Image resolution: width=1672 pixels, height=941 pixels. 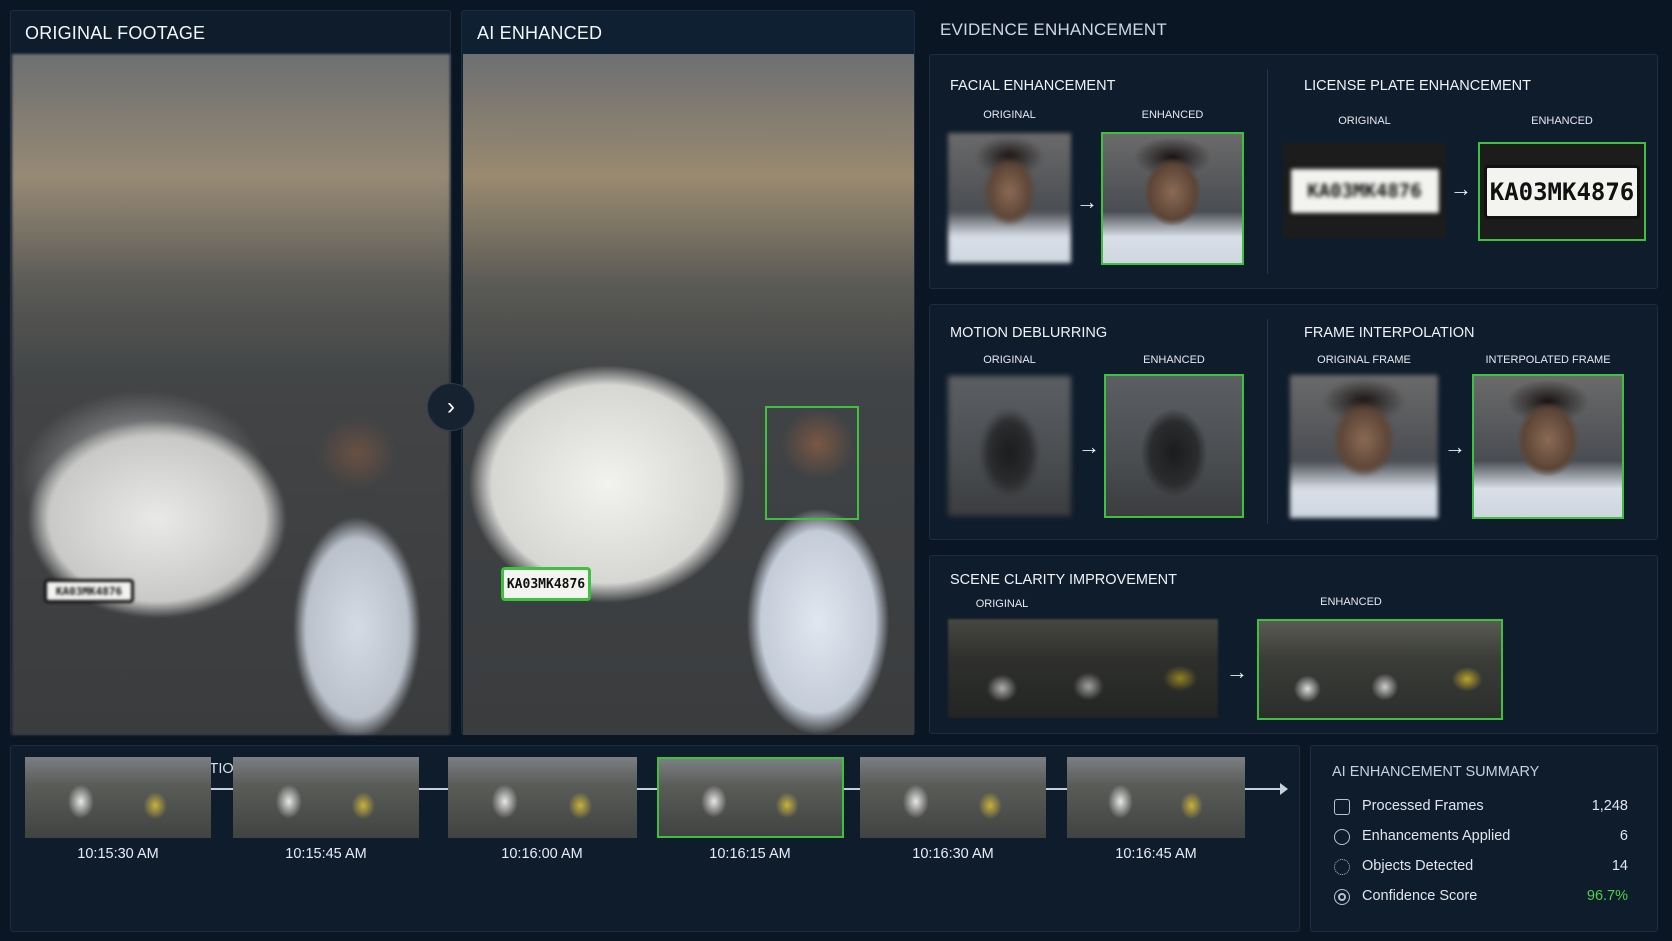 What do you see at coordinates (546, 584) in the screenshot?
I see `enhanced-plate: KA03MK4876` at bounding box center [546, 584].